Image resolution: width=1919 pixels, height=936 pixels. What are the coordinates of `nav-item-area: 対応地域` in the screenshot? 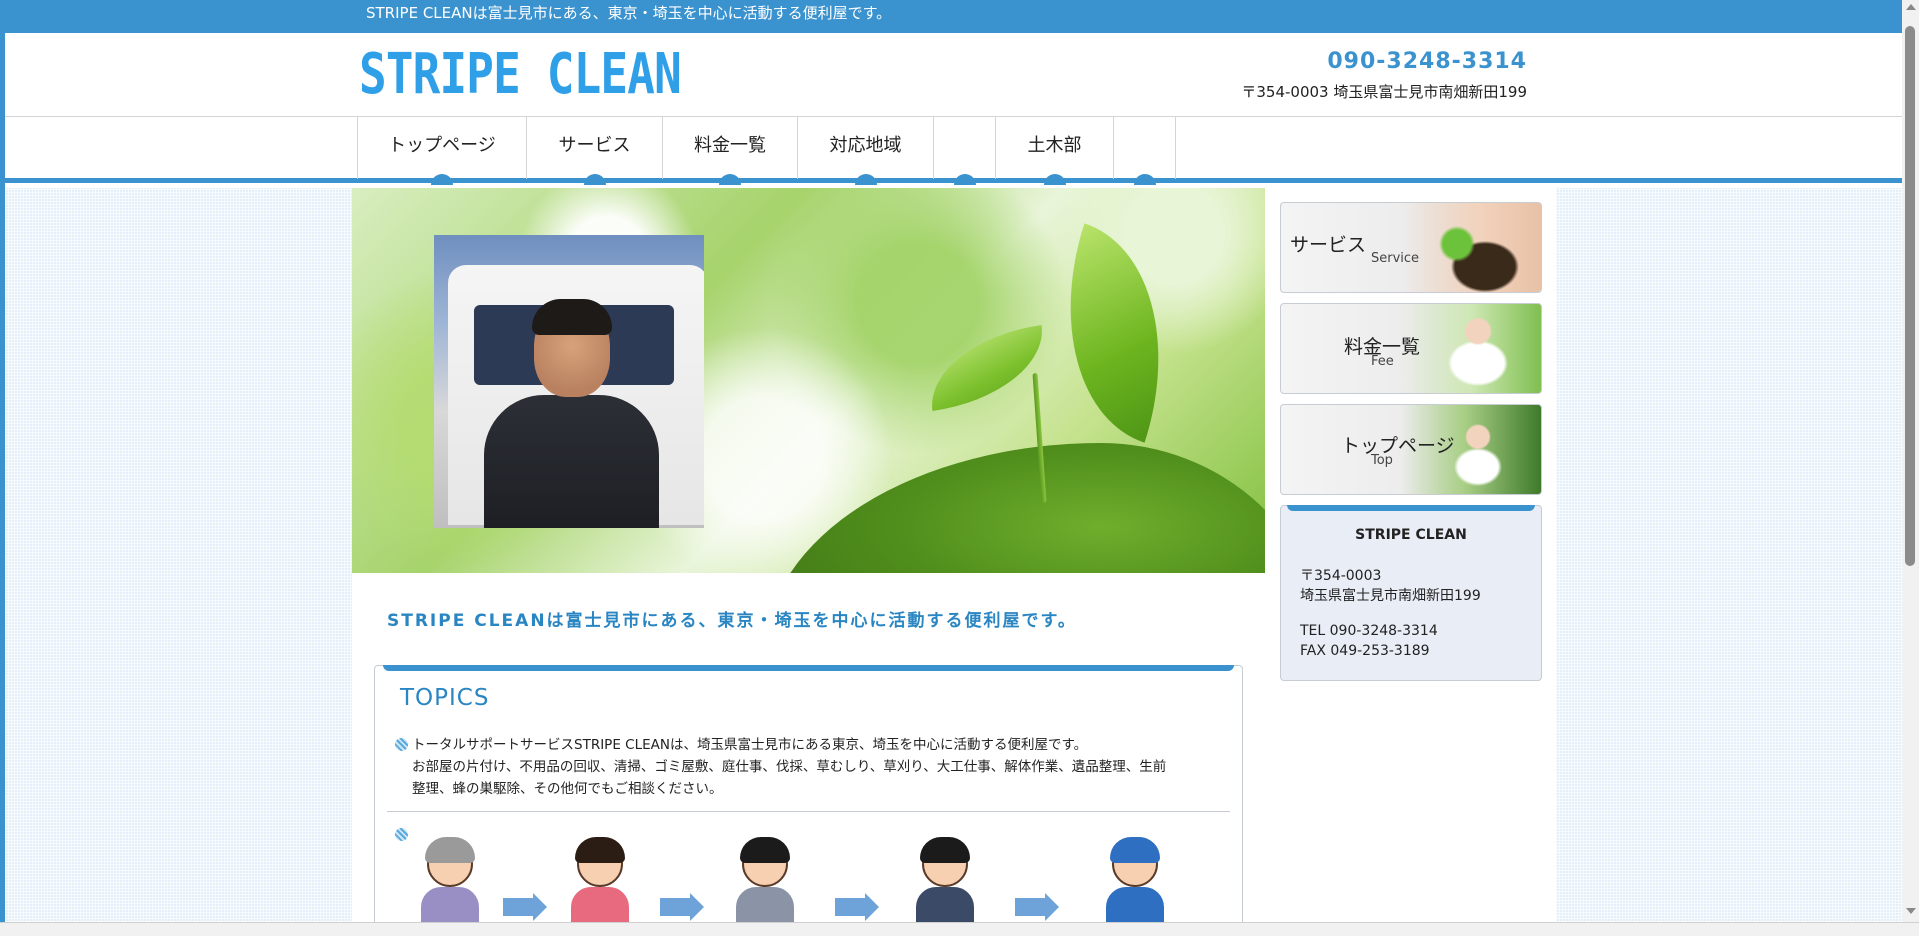 It's located at (865, 151).